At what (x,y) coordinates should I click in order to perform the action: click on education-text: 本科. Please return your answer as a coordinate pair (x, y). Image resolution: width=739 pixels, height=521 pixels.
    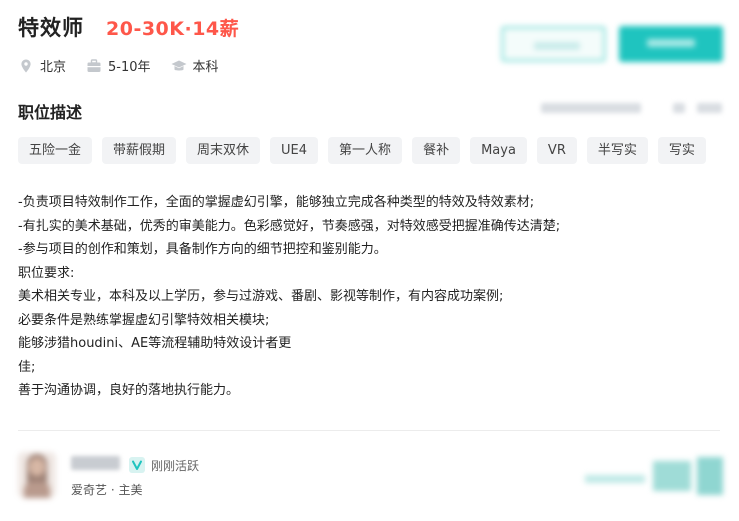
    Looking at the image, I should click on (205, 67).